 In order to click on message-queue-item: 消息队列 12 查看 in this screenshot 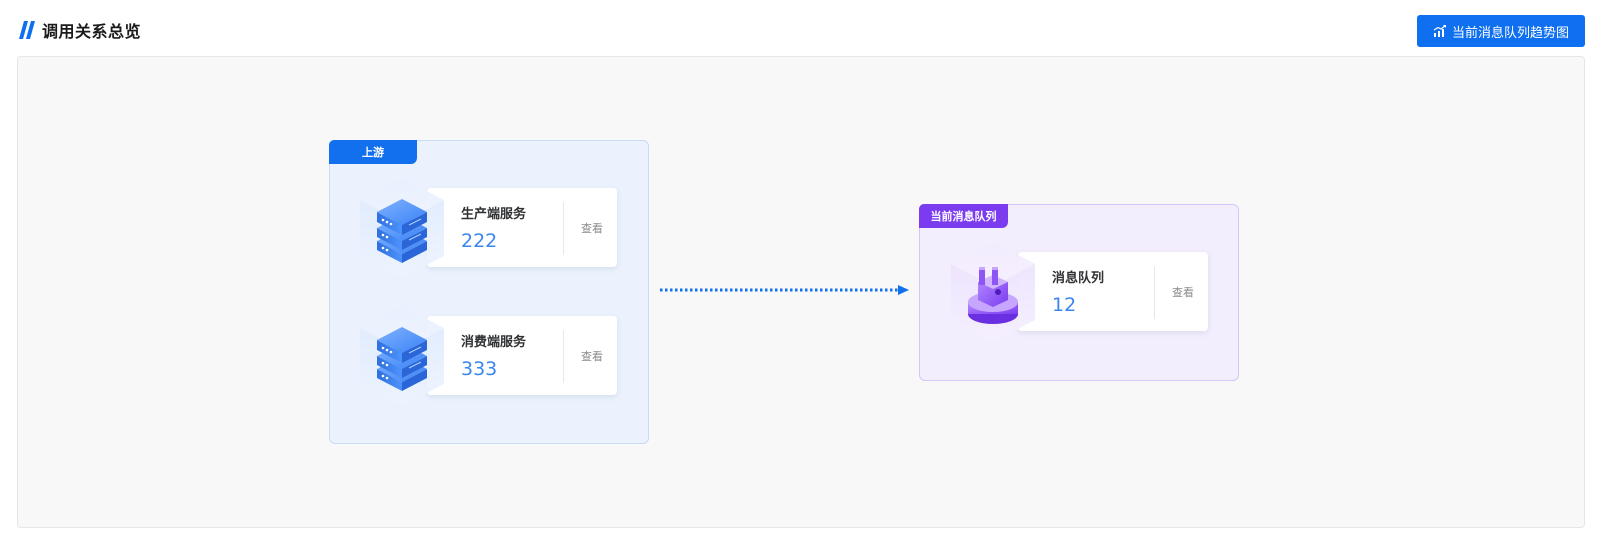, I will do `click(1098, 292)`.